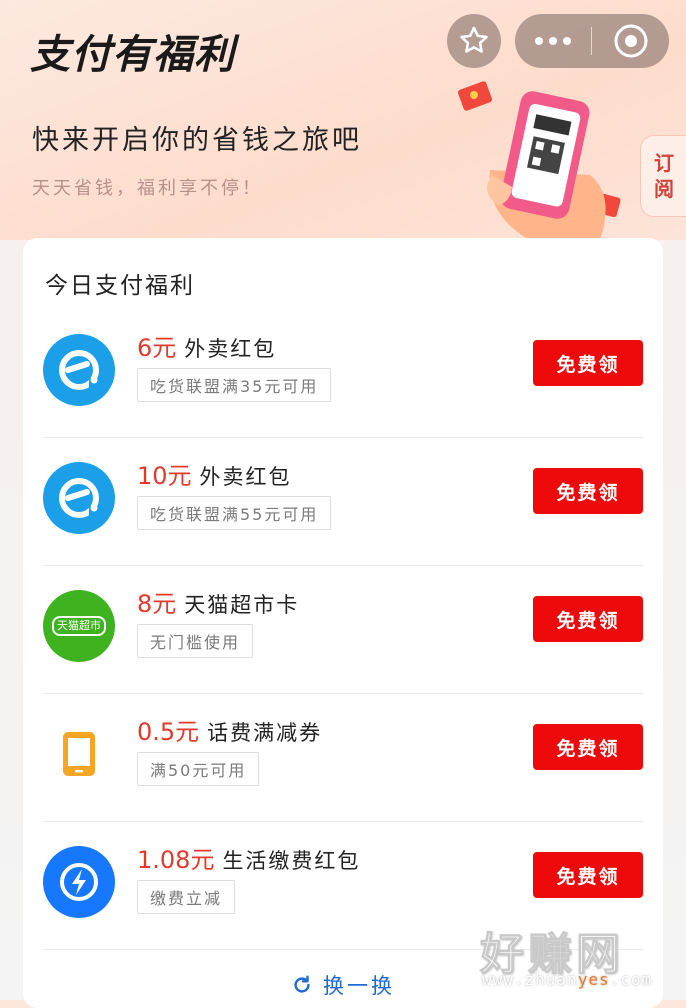 Image resolution: width=686 pixels, height=1008 pixels. What do you see at coordinates (664, 189) in the screenshot?
I see `subscribe-label-2: 阅` at bounding box center [664, 189].